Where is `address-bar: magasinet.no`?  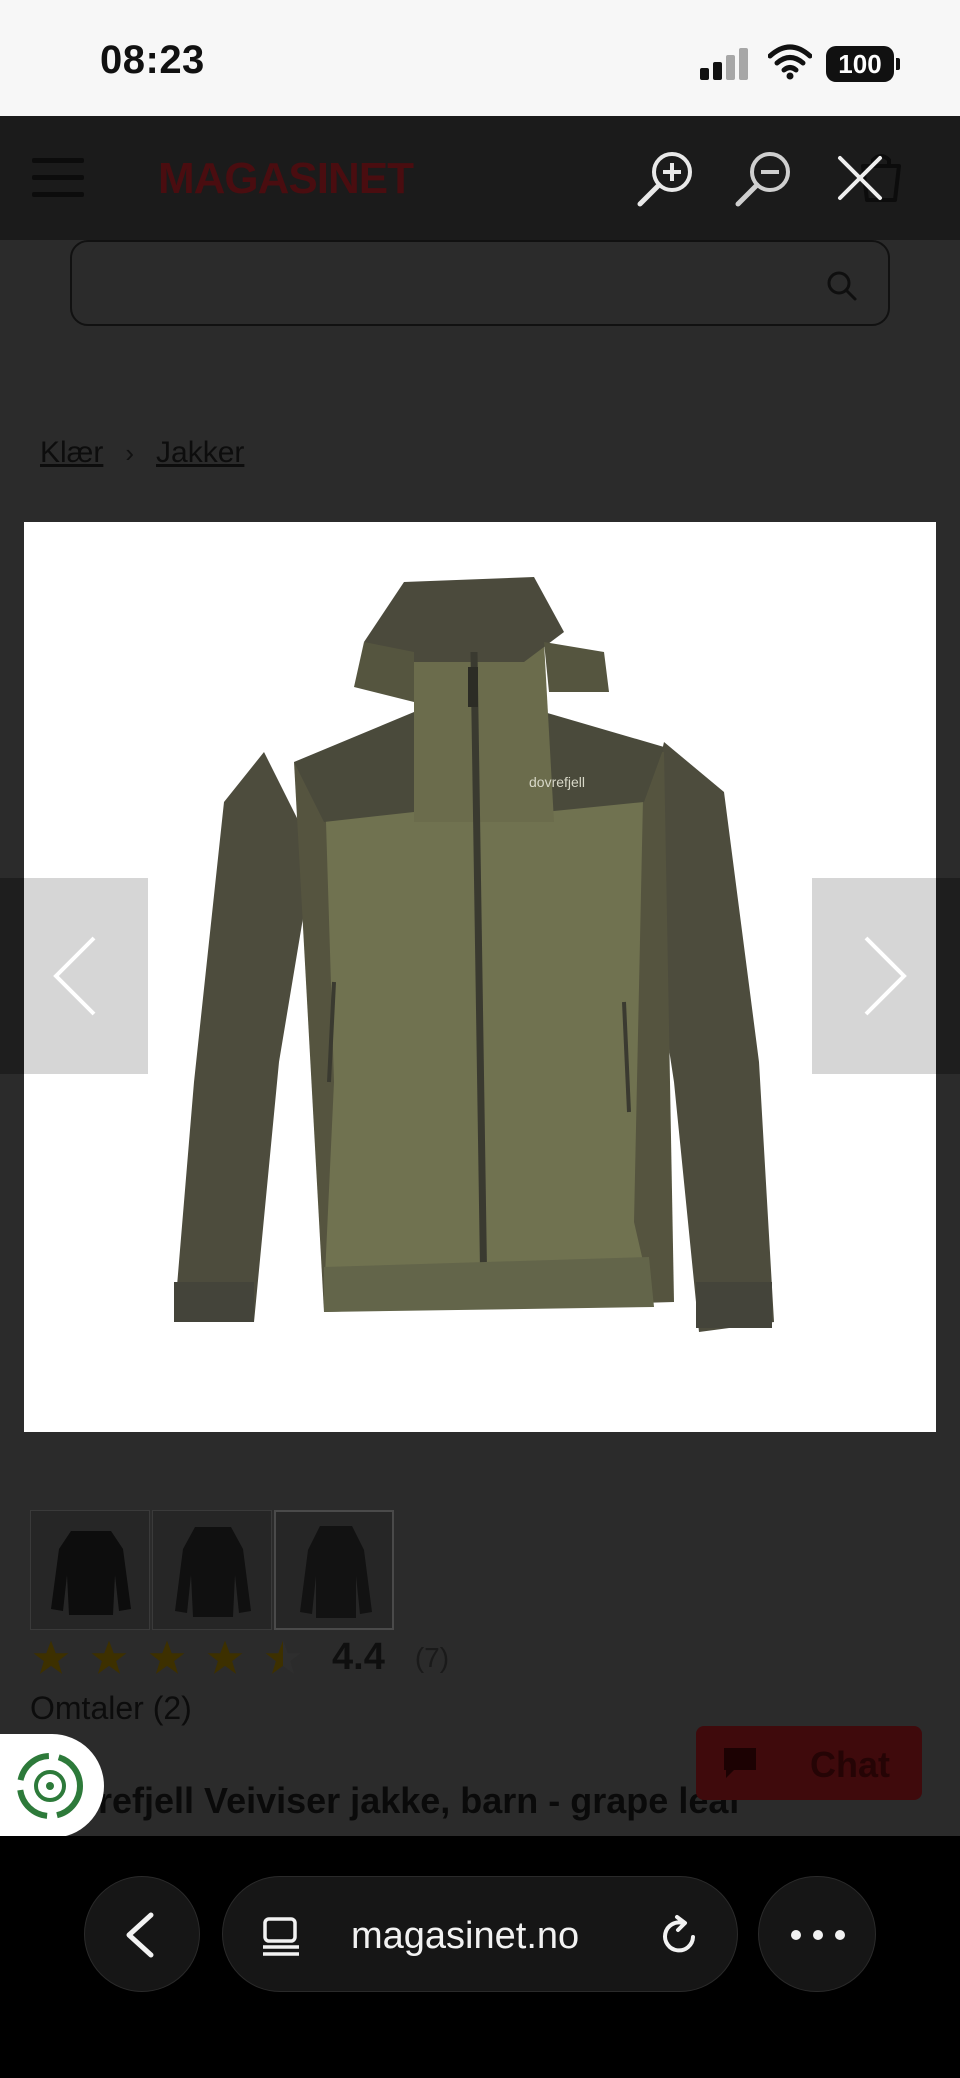 address-bar: magasinet.no is located at coordinates (480, 1934).